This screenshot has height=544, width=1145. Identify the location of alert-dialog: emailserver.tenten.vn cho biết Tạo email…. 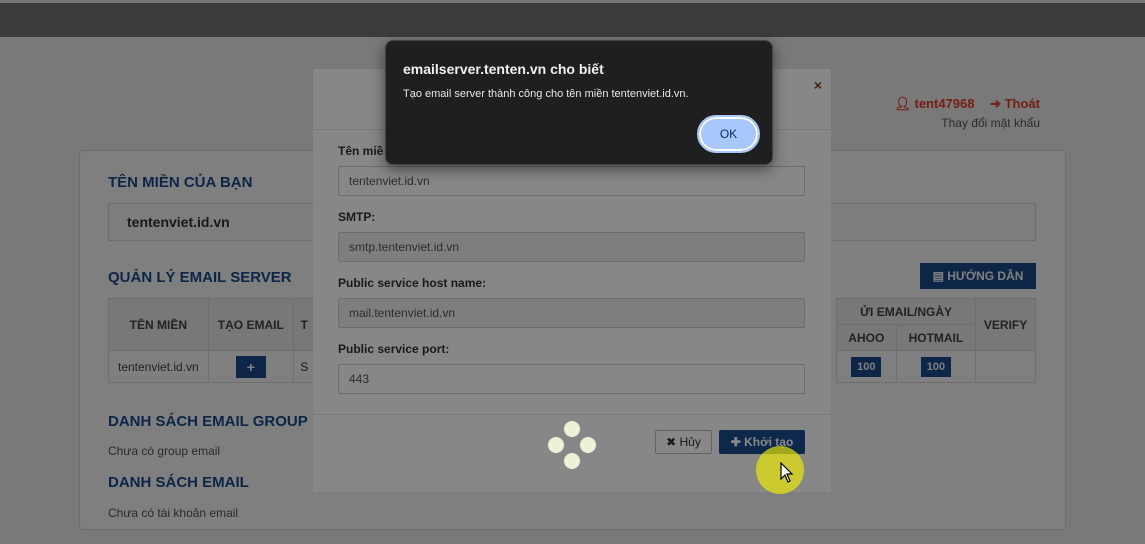
(579, 102).